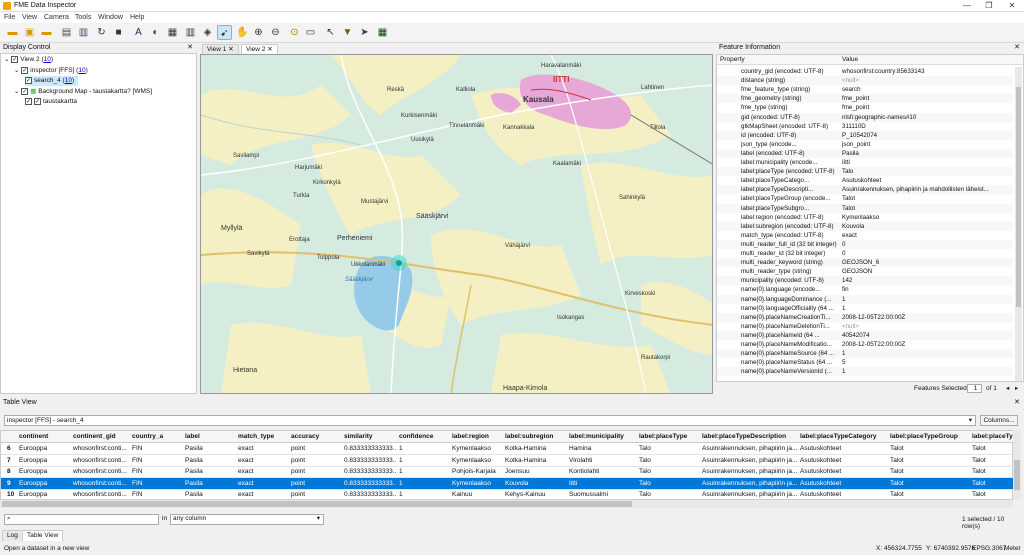 This screenshot has height=555, width=1024. I want to click on tab-log: Log, so click(12, 535).